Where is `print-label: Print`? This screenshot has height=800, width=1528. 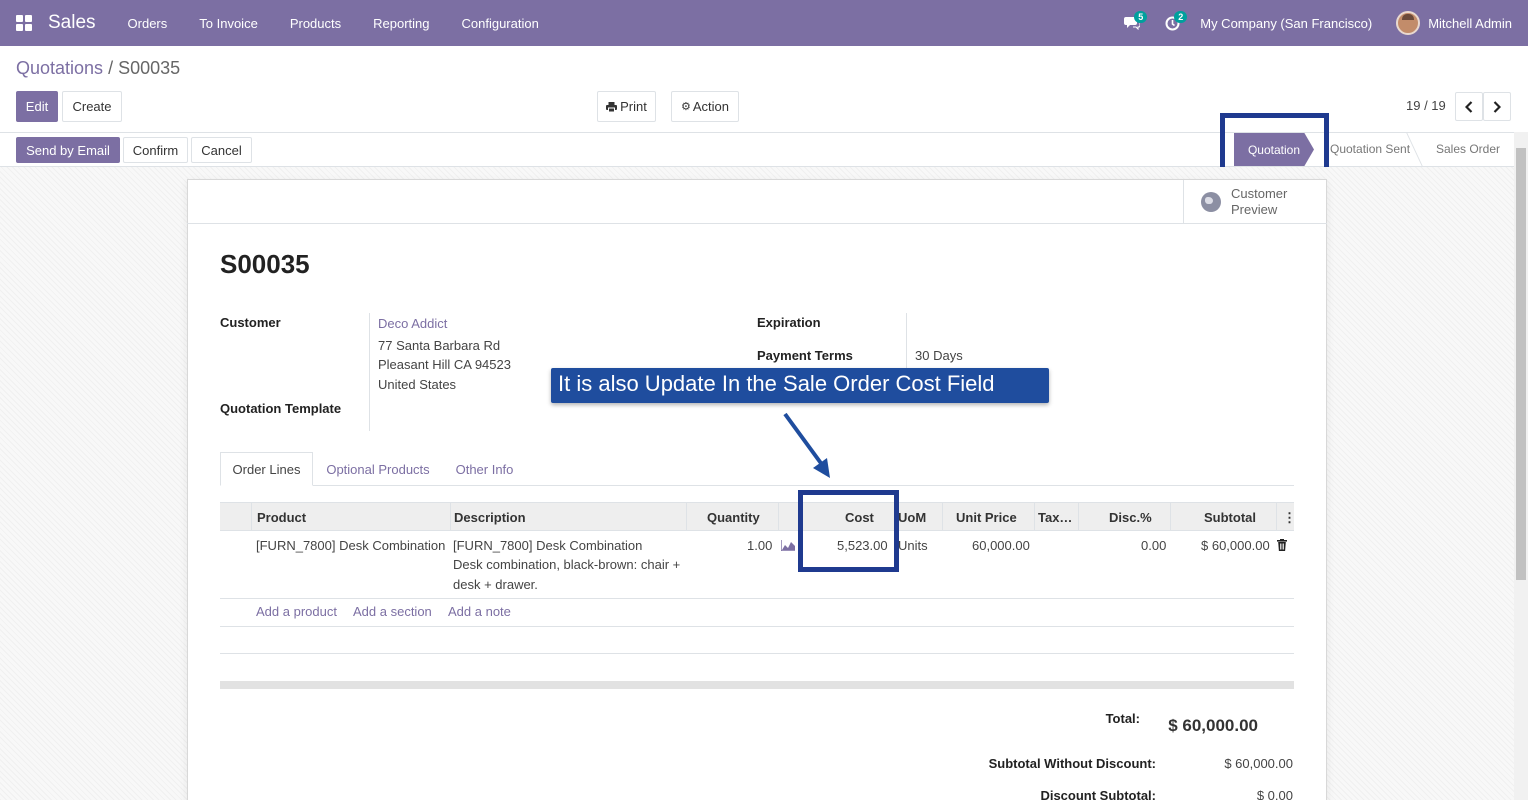 print-label: Print is located at coordinates (633, 106).